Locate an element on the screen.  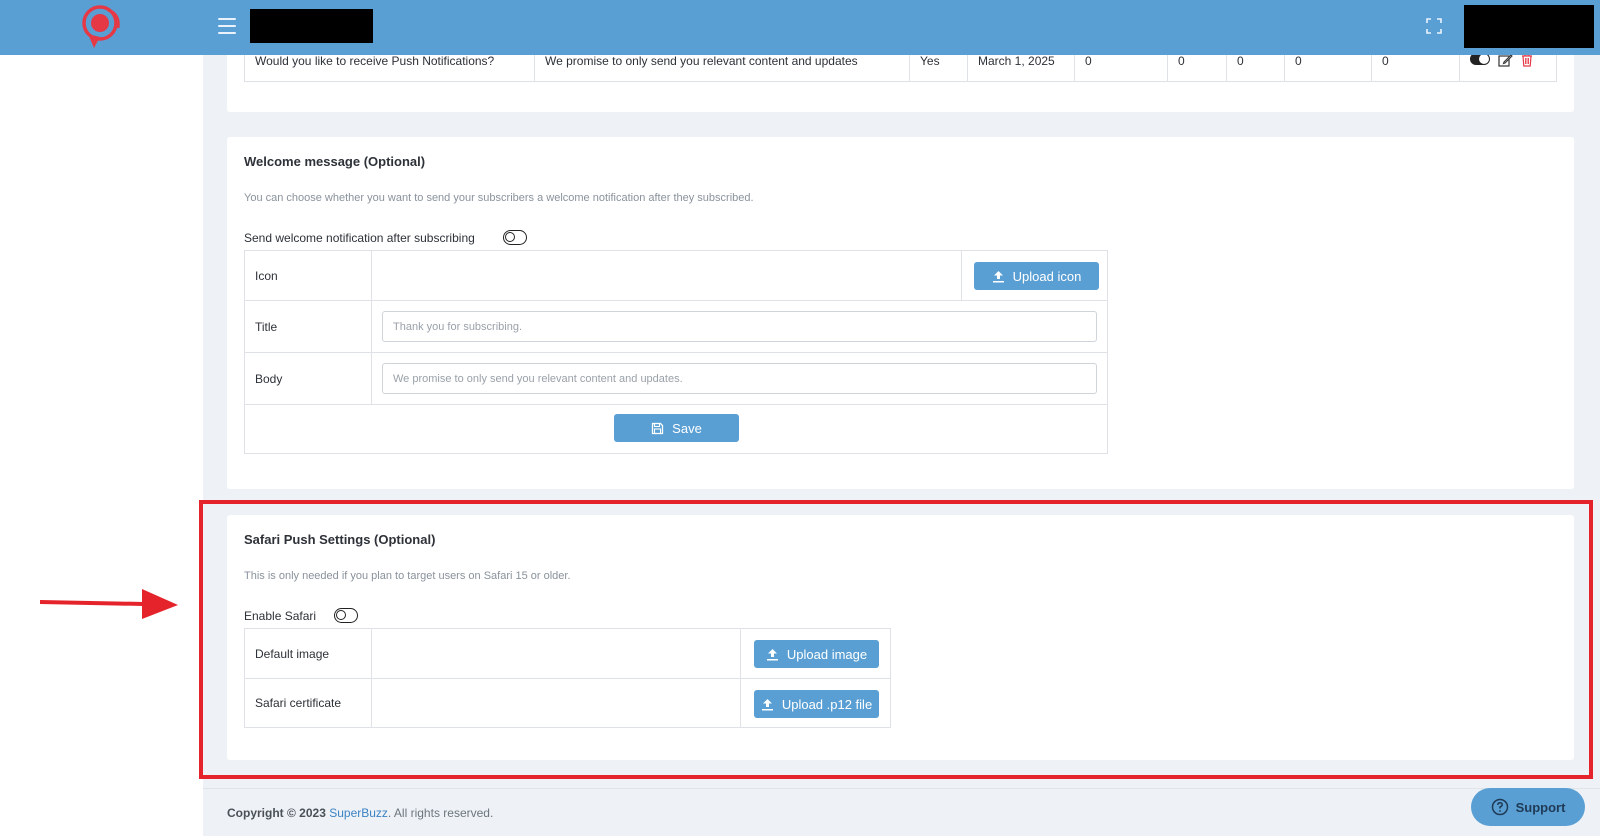
trash-icon is located at coordinates (1527, 60).